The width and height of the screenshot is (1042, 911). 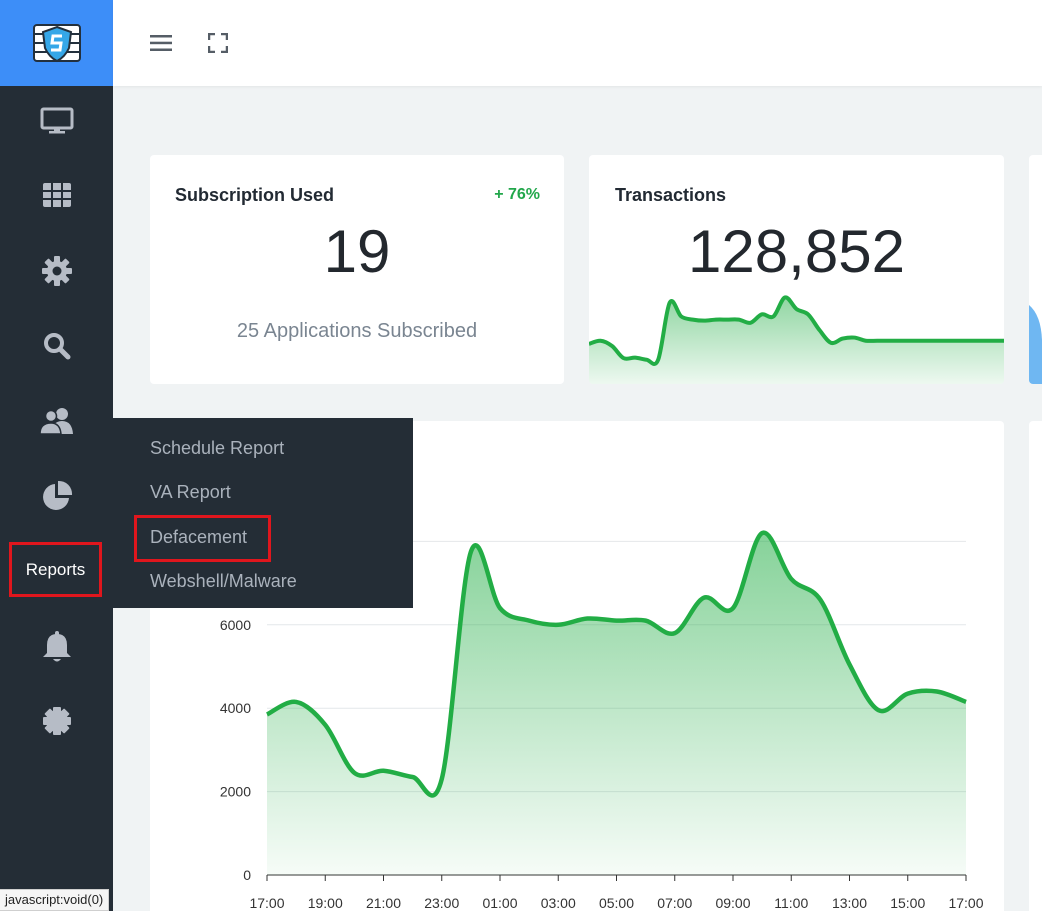 I want to click on users-icon, so click(x=56, y=421).